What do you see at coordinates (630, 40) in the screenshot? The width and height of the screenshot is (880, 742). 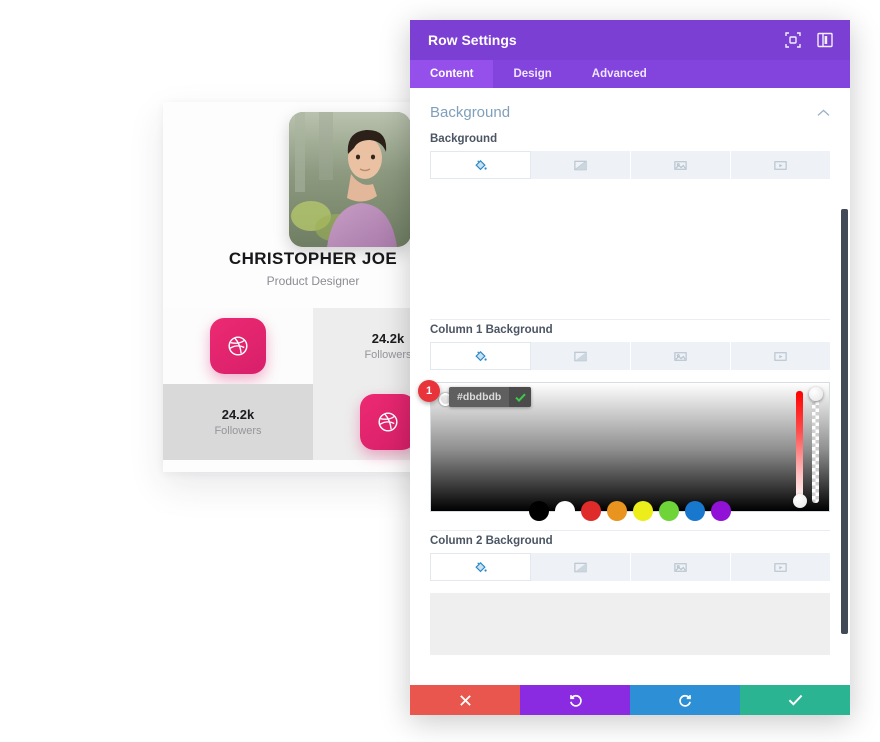 I see `panel-header: Row Settings` at bounding box center [630, 40].